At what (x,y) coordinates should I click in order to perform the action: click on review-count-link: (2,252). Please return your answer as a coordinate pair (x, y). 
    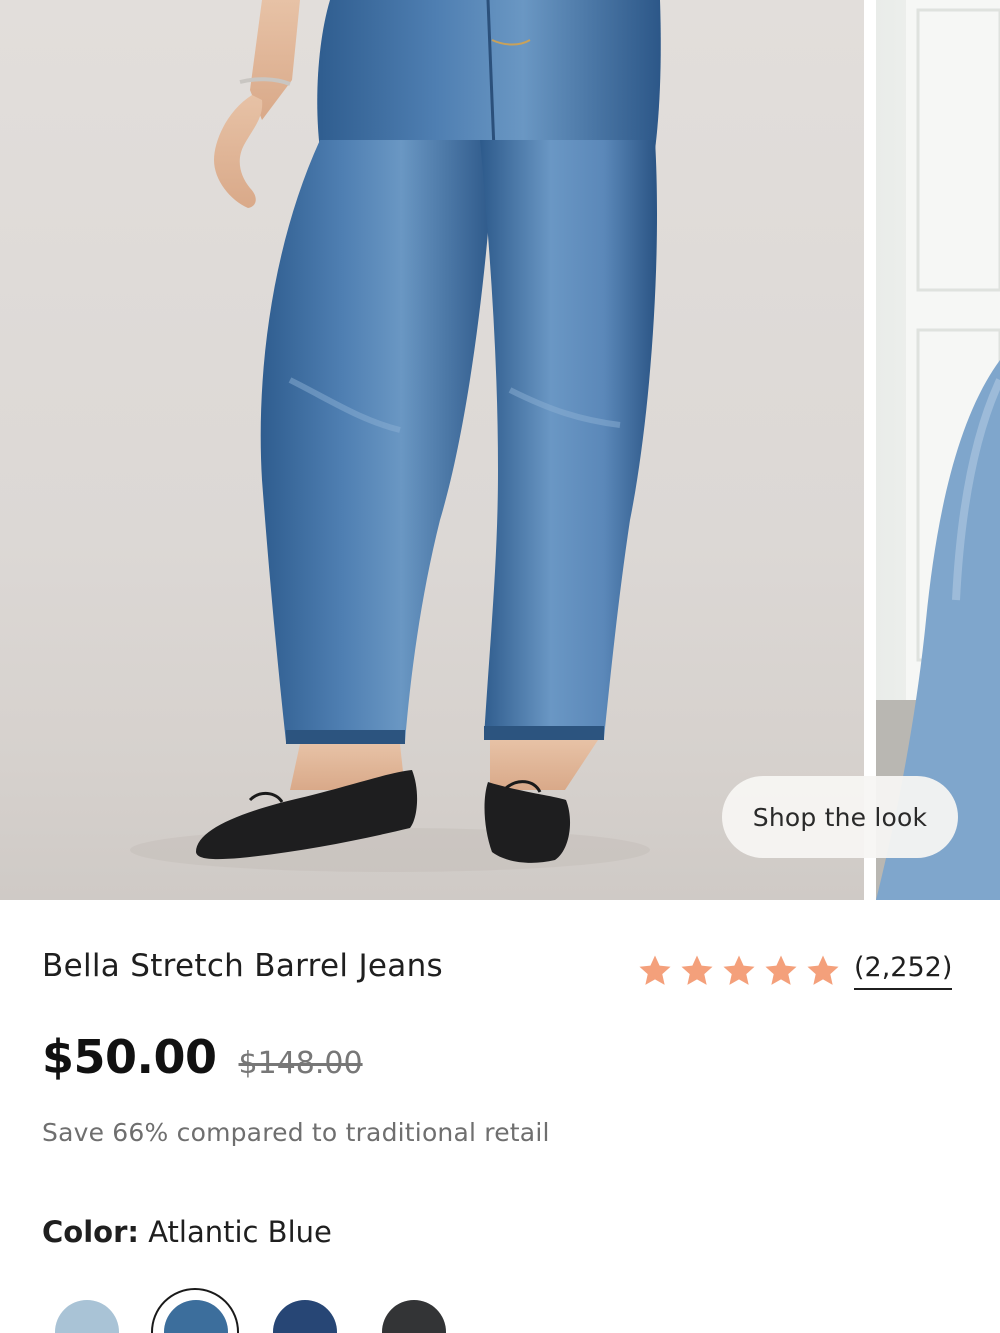
    Looking at the image, I should click on (903, 971).